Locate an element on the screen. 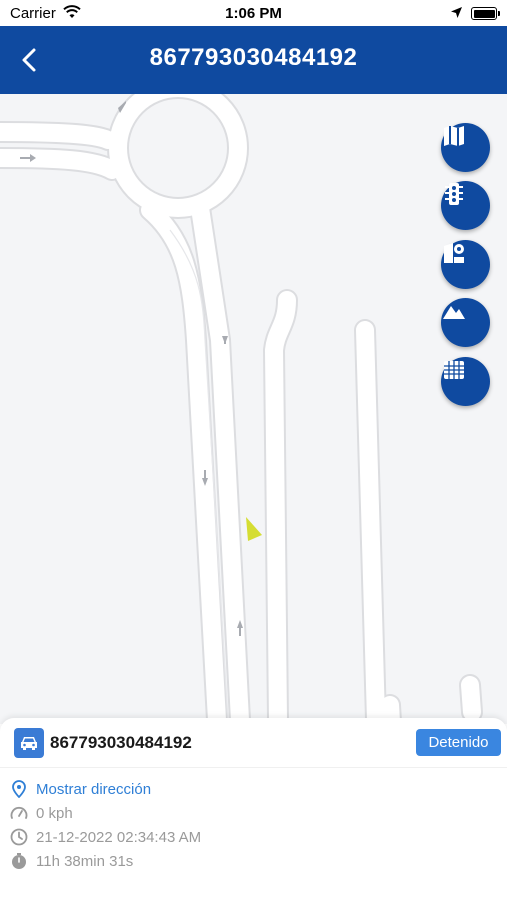 This screenshot has height=900, width=507. vehicle-marker is located at coordinates (254, 529).